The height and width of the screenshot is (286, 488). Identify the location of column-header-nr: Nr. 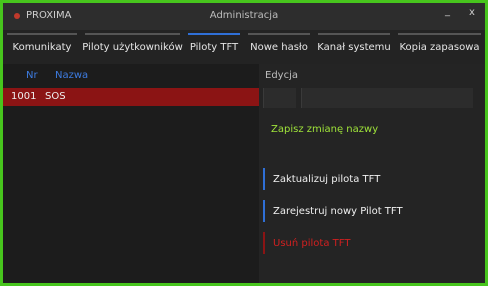
(32, 75).